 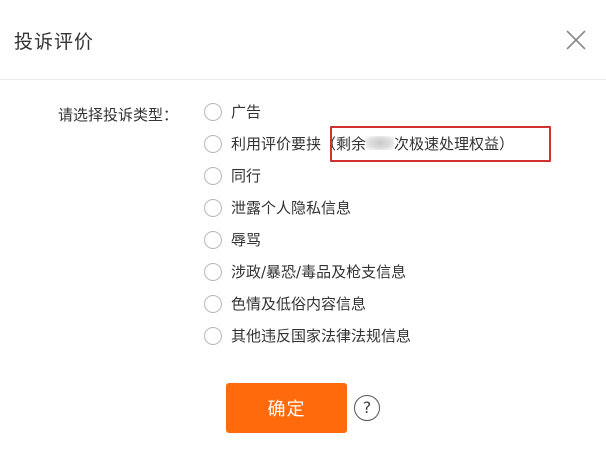 I want to click on highlight-annotation-box, so click(x=440, y=144).